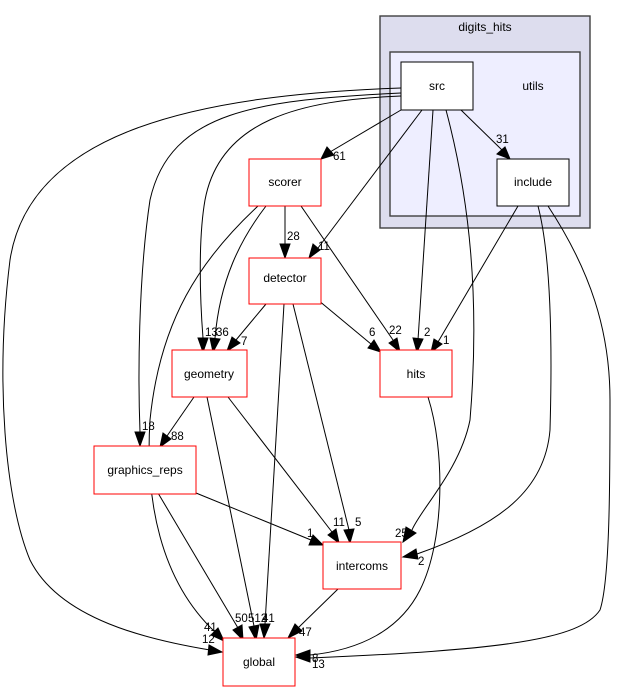  Describe the element at coordinates (244, 342) in the screenshot. I see `edge-label: 7` at that location.